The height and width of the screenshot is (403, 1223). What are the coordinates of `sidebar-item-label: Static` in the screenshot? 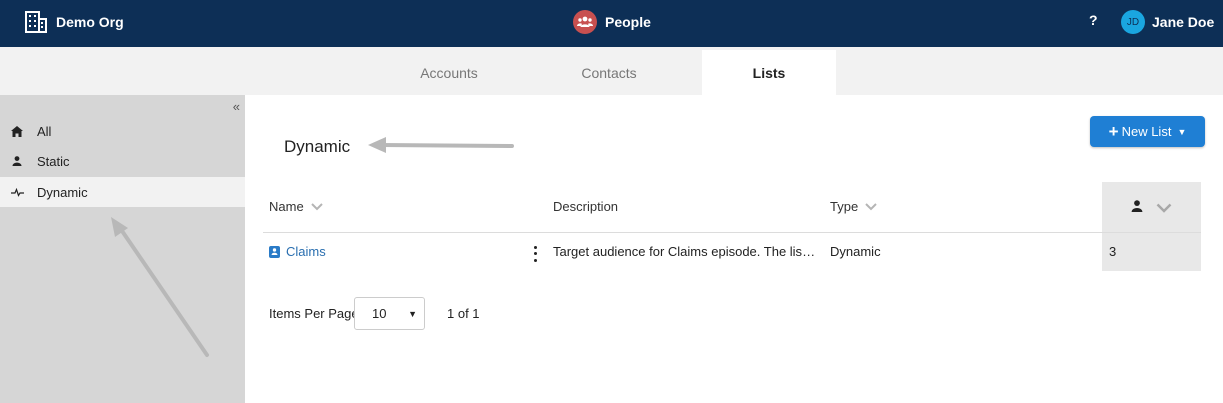 It's located at (53, 161).